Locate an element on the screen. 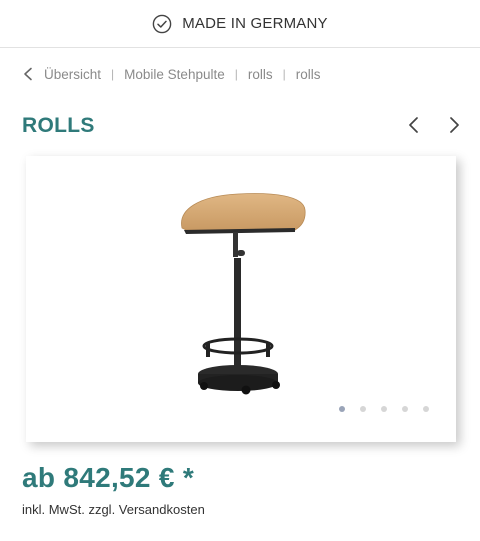  breadcrumb-item-uebersicht: Übersicht is located at coordinates (72, 74).